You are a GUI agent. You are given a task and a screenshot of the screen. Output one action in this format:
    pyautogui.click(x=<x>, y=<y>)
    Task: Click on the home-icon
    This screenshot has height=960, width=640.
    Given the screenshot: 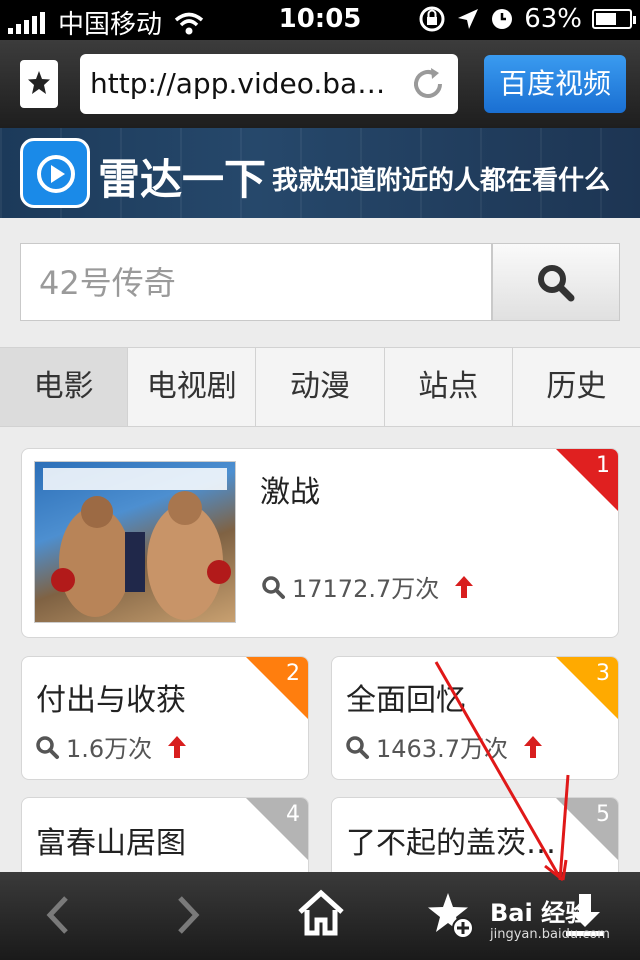 What is the action you would take?
    pyautogui.click(x=321, y=913)
    